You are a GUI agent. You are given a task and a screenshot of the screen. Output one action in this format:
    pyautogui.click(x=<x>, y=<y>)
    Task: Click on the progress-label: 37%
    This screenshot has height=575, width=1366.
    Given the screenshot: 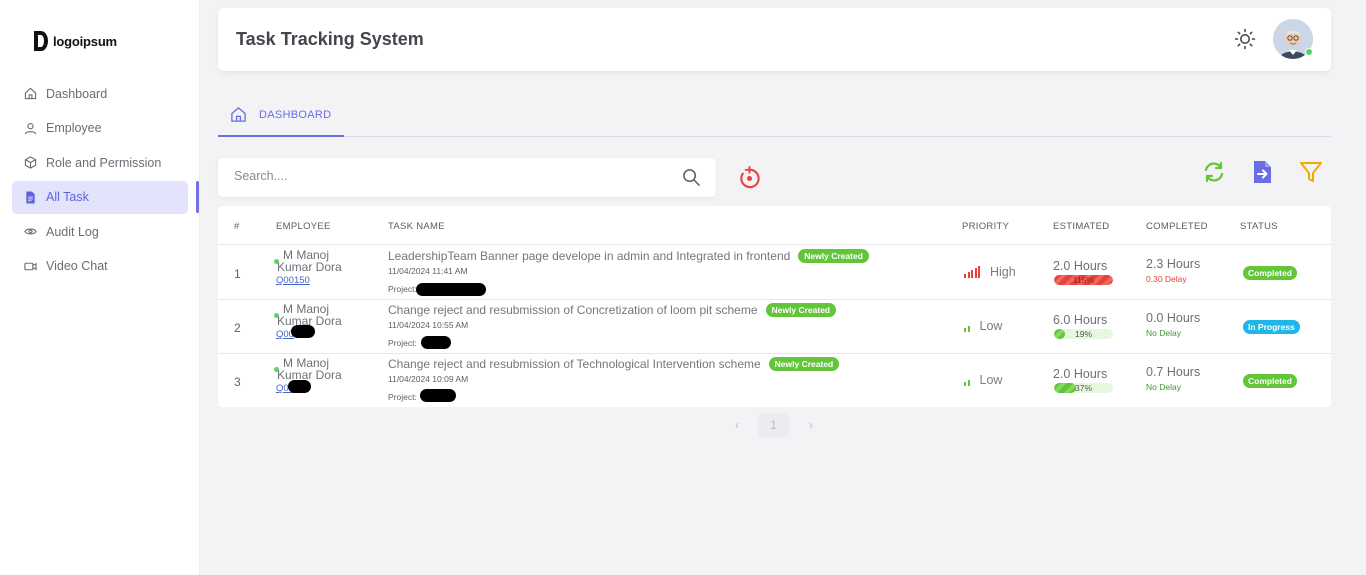 What is the action you would take?
    pyautogui.click(x=1083, y=388)
    